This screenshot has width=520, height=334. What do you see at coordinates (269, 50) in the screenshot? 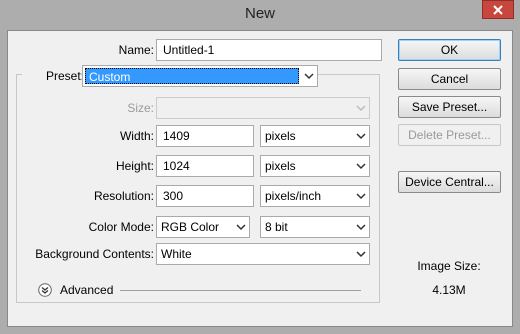
I see `name-field: Untitled-1` at bounding box center [269, 50].